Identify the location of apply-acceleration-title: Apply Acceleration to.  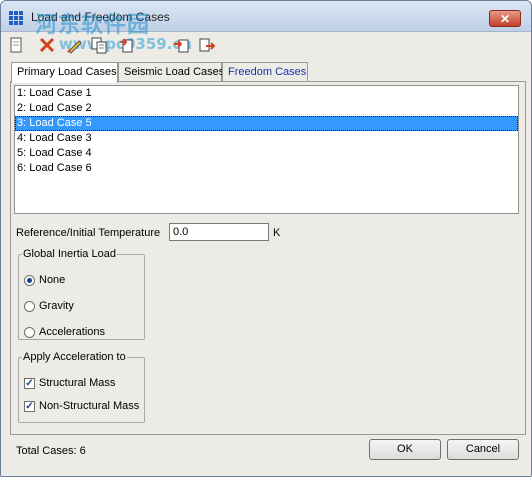
(74, 357).